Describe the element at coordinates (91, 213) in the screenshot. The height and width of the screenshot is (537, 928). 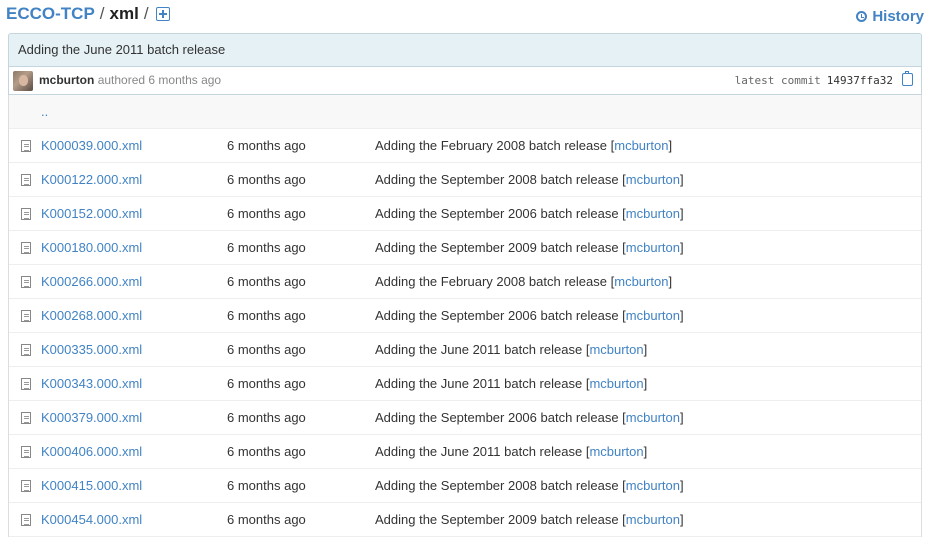
I see `file-name-link: K000152.000.xml` at that location.